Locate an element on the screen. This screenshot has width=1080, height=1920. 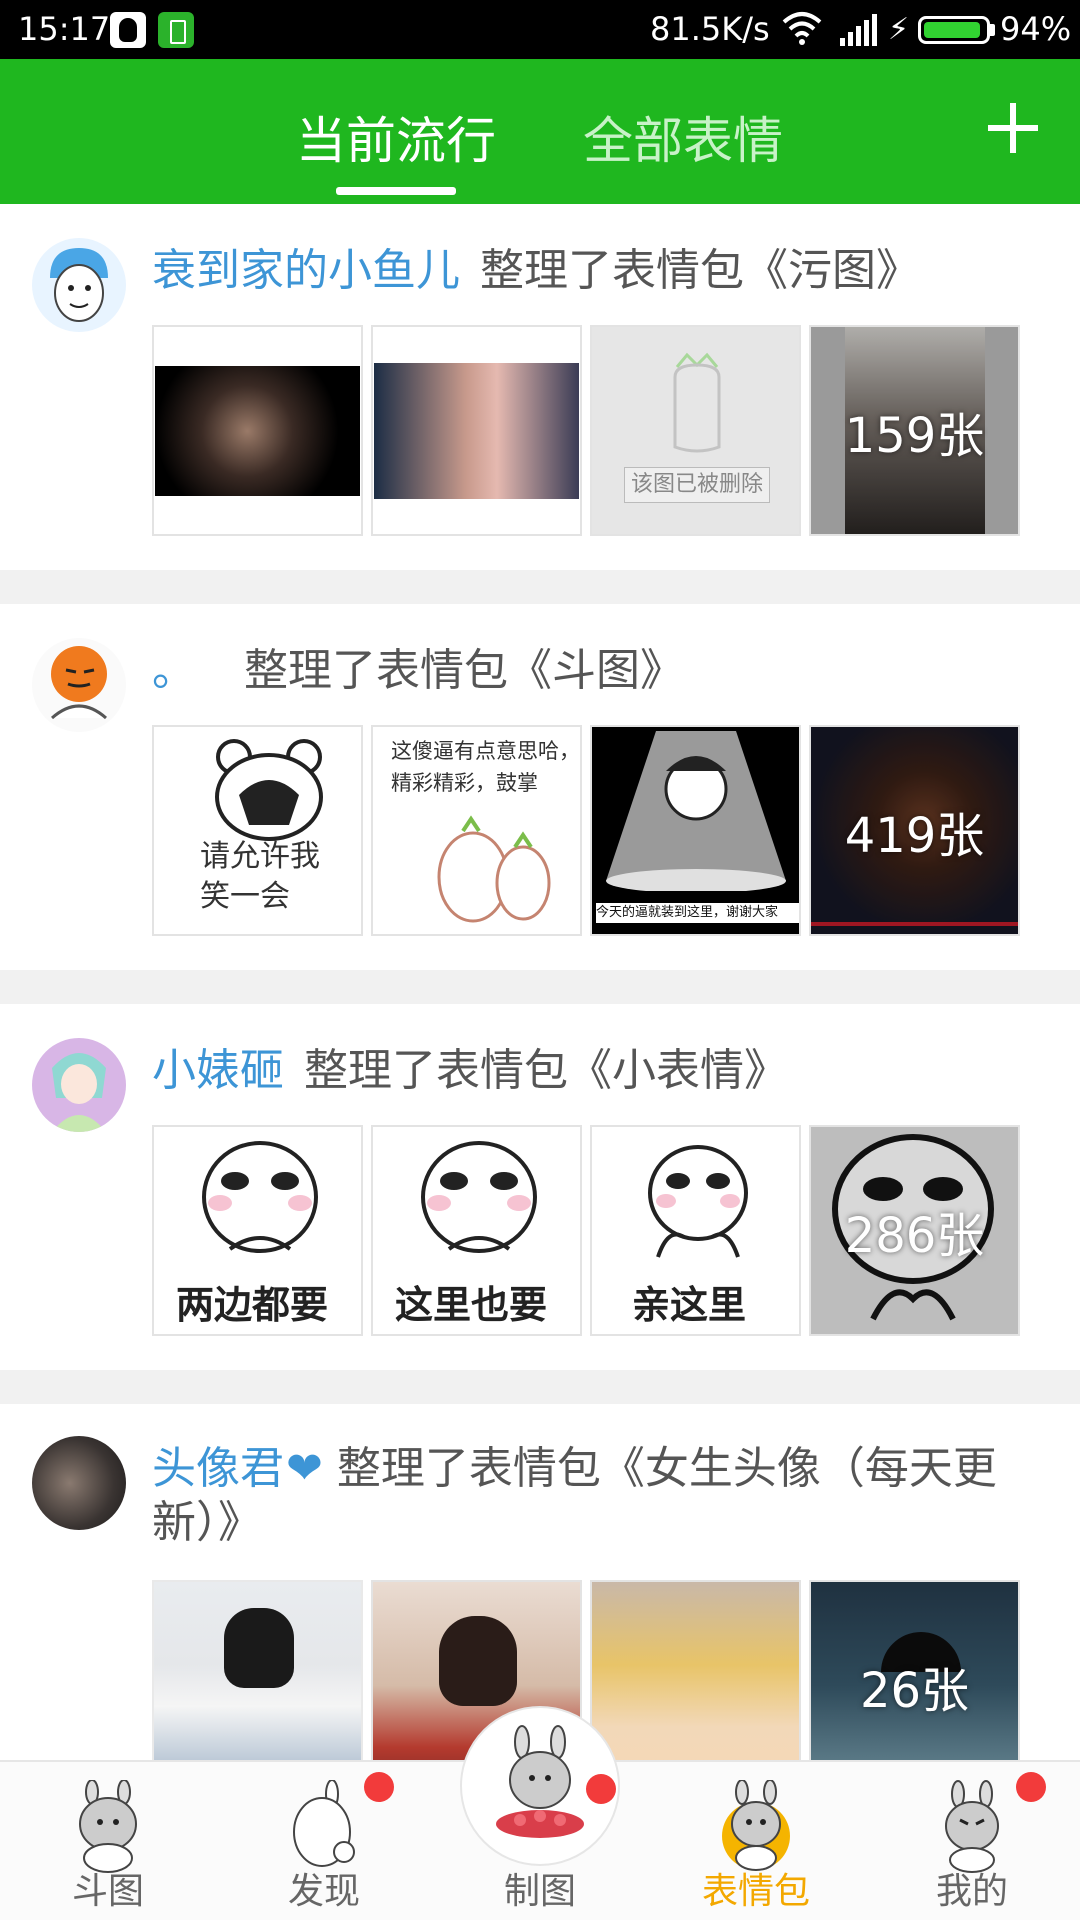
battery-icon is located at coordinates (954, 30).